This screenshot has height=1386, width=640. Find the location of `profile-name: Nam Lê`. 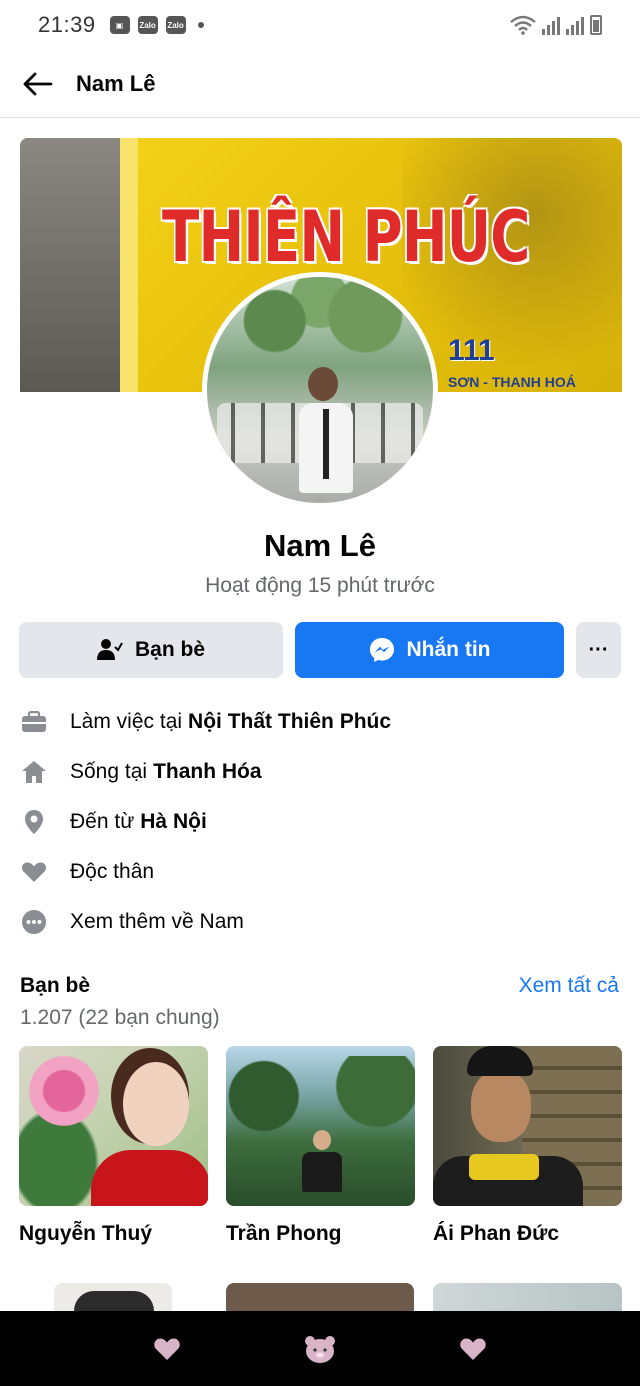

profile-name: Nam Lê is located at coordinates (320, 545).